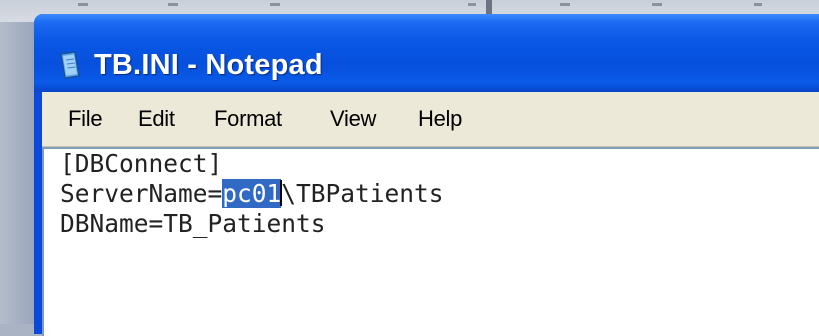 Image resolution: width=819 pixels, height=336 pixels. I want to click on menu-help: Help, so click(440, 119).